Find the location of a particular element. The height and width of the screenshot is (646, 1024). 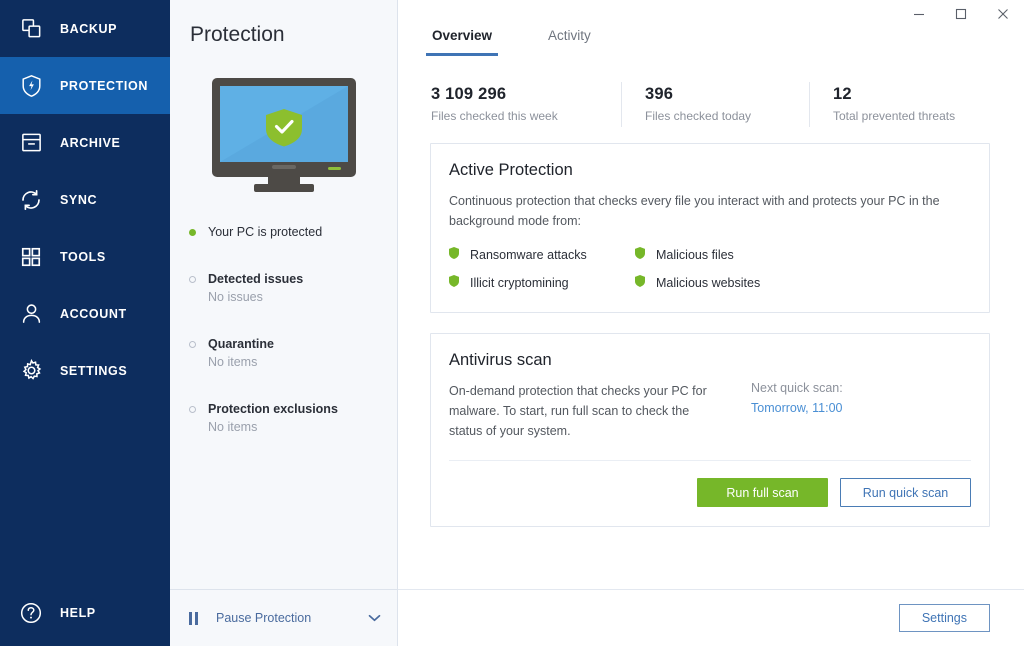

sidebar-item-tools: TOOLS is located at coordinates (85, 256).